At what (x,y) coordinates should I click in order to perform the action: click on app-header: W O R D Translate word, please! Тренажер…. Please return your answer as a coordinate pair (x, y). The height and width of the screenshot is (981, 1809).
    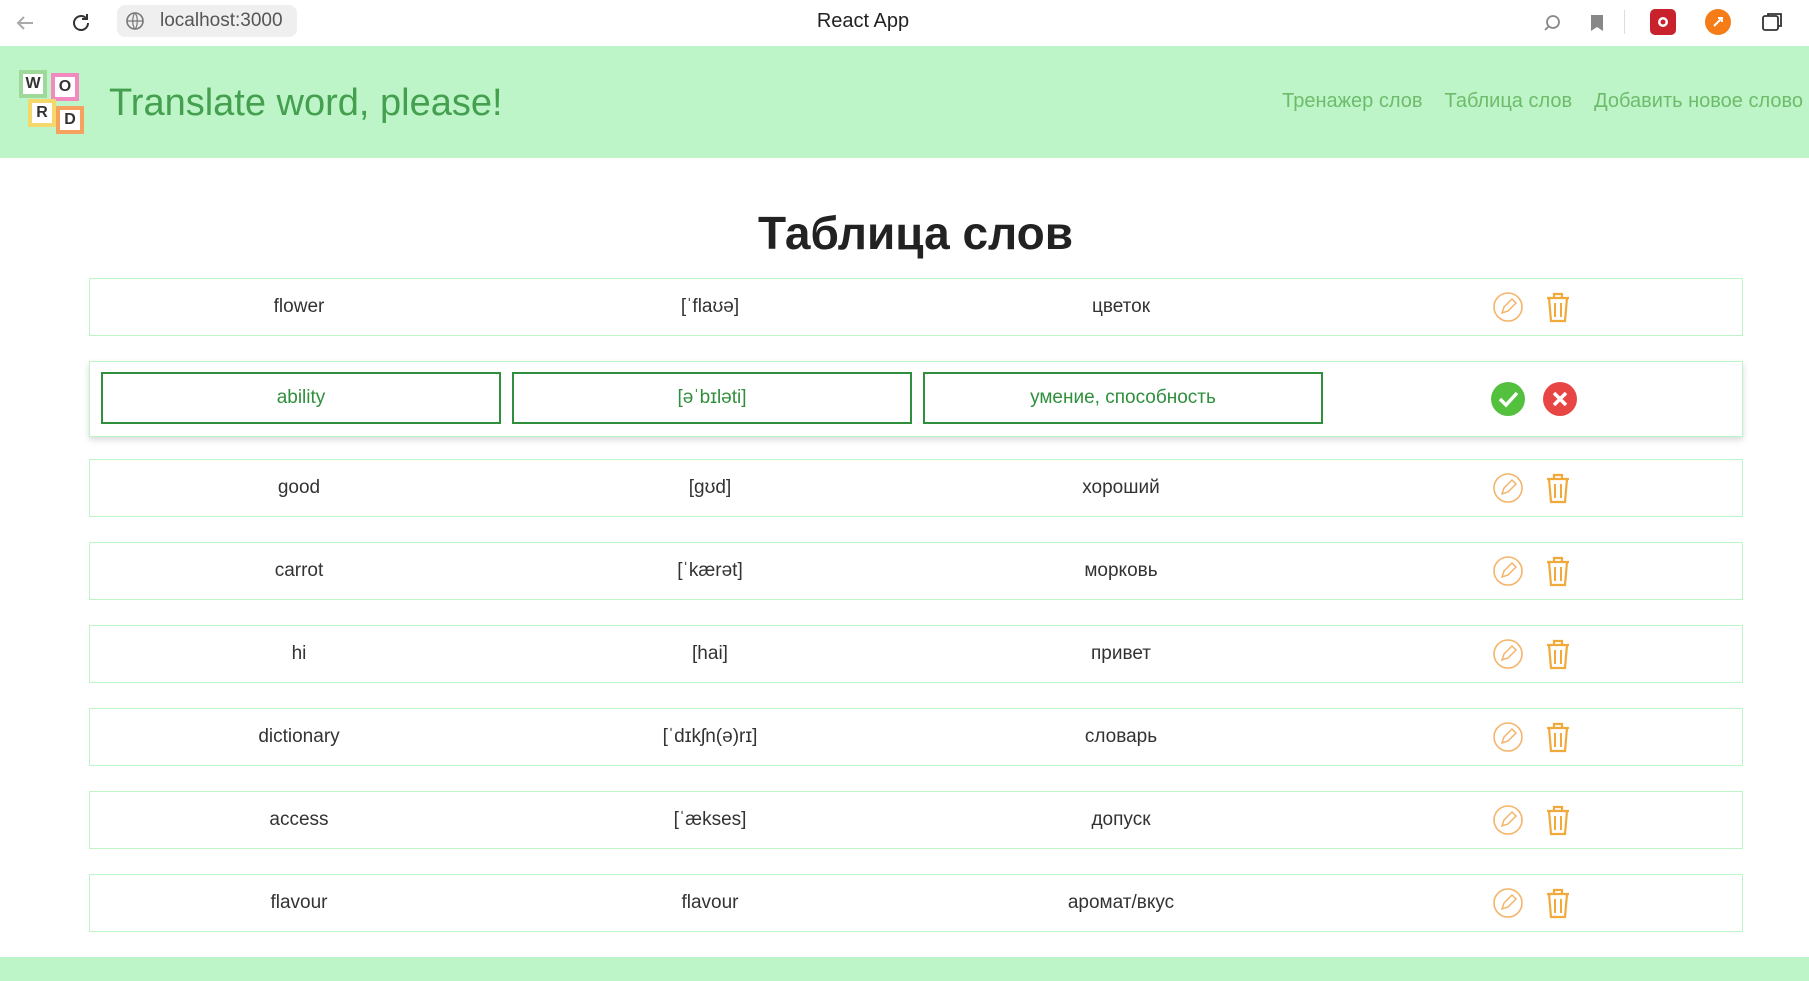
    Looking at the image, I should click on (904, 102).